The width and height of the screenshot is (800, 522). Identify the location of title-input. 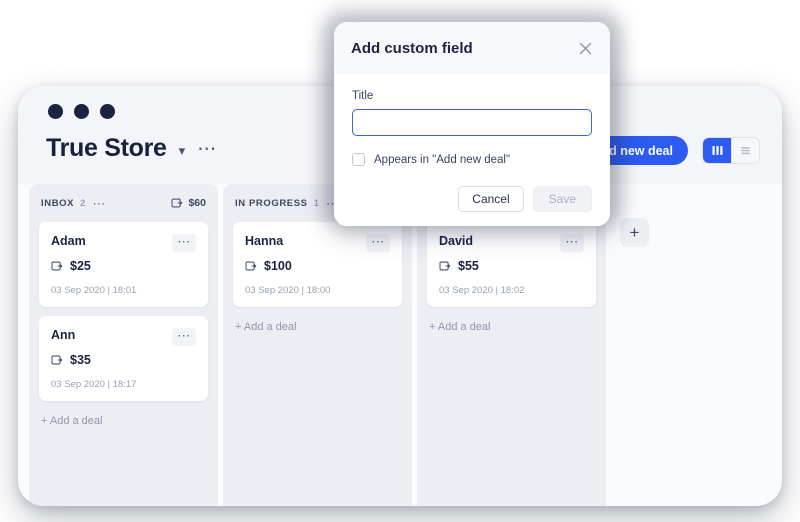
(472, 122).